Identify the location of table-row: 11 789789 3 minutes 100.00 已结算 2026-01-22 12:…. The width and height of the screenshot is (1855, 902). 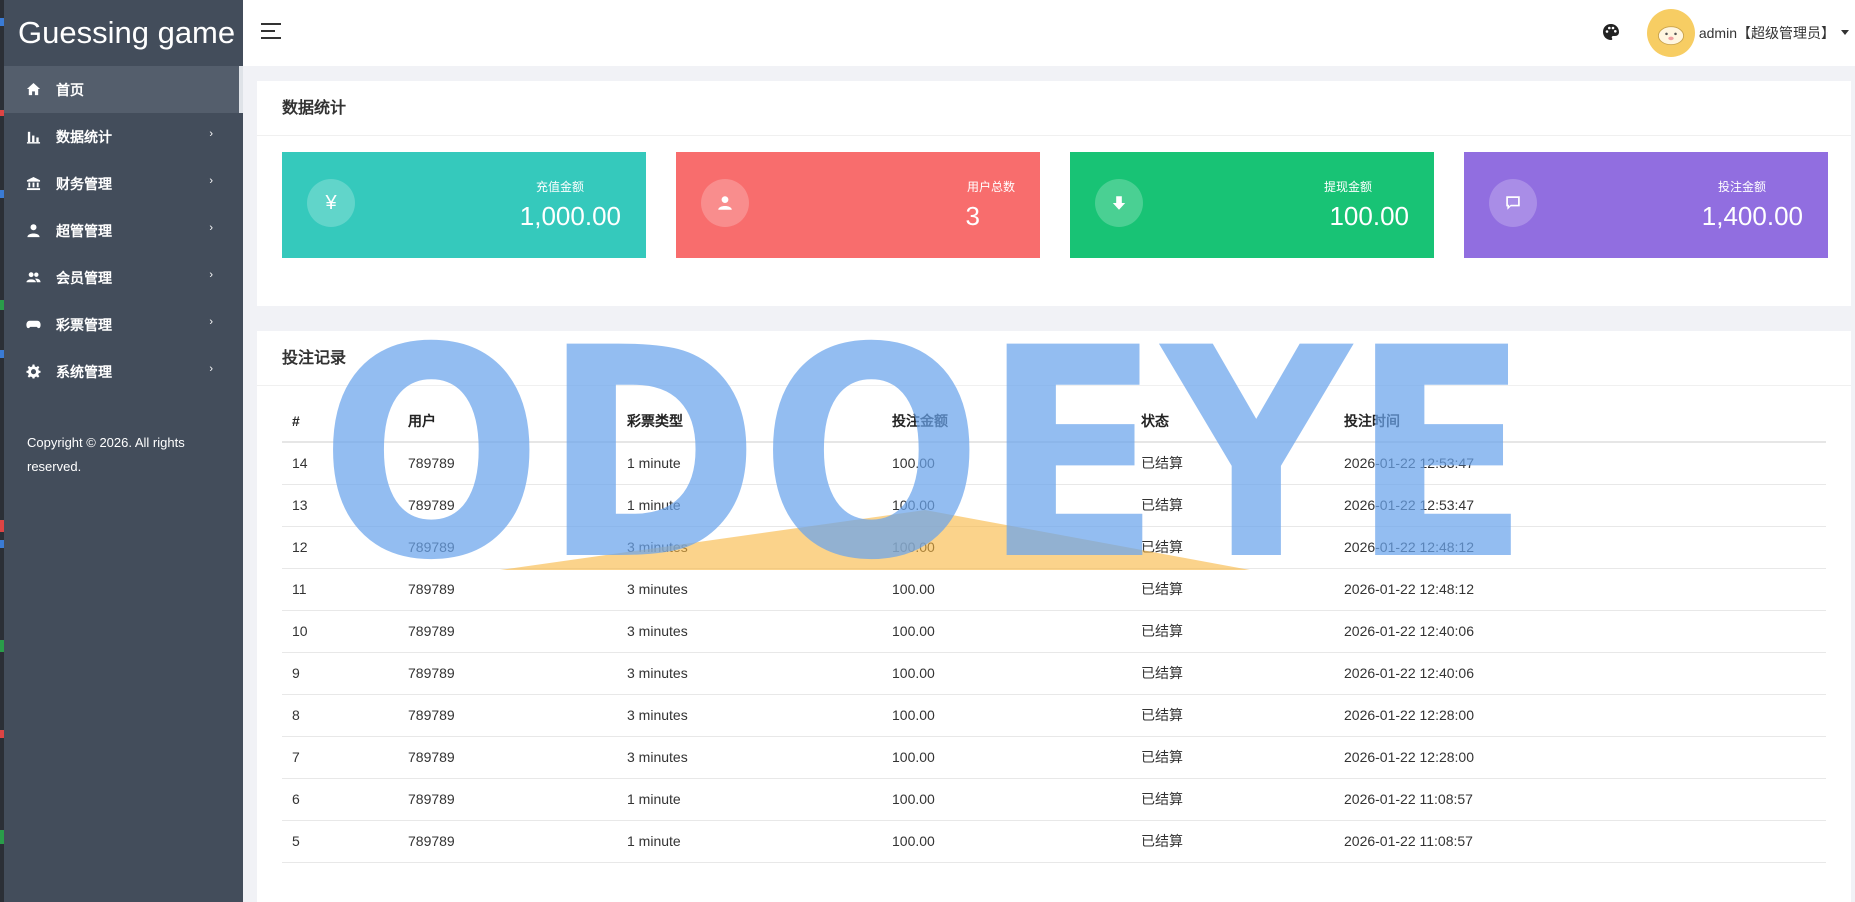
(1054, 589).